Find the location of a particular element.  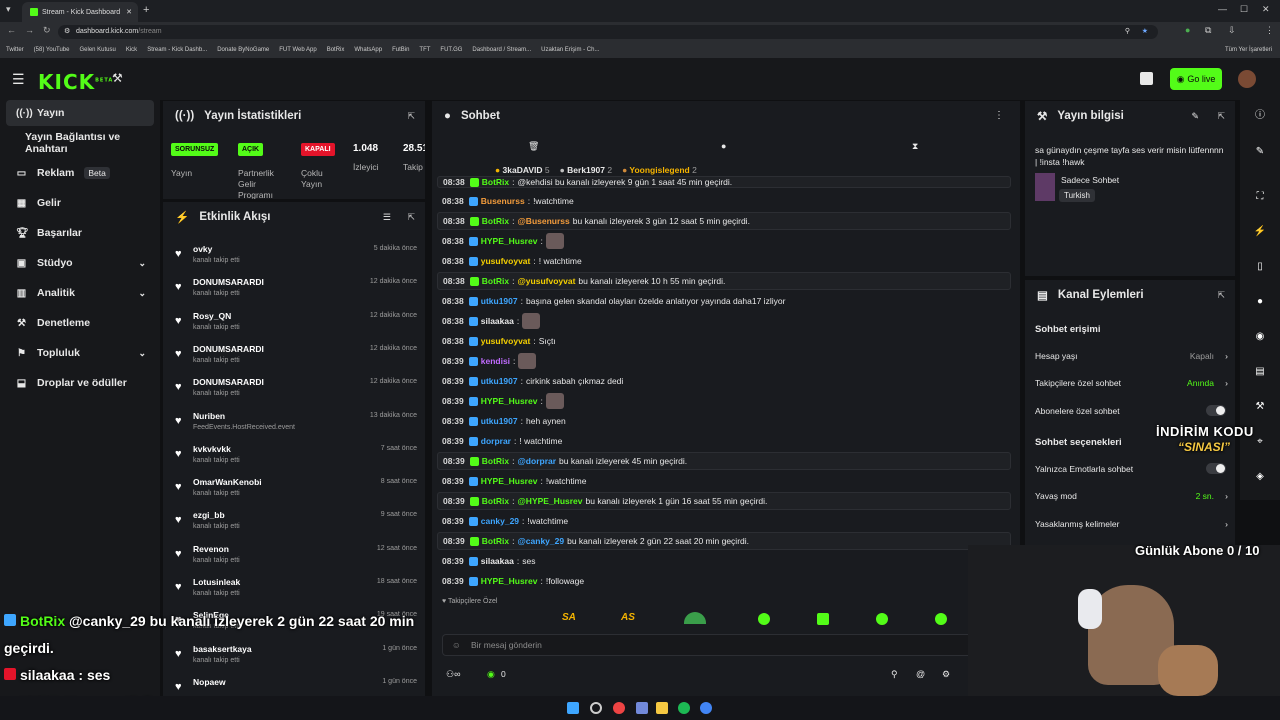

avatar is located at coordinates (1247, 79).